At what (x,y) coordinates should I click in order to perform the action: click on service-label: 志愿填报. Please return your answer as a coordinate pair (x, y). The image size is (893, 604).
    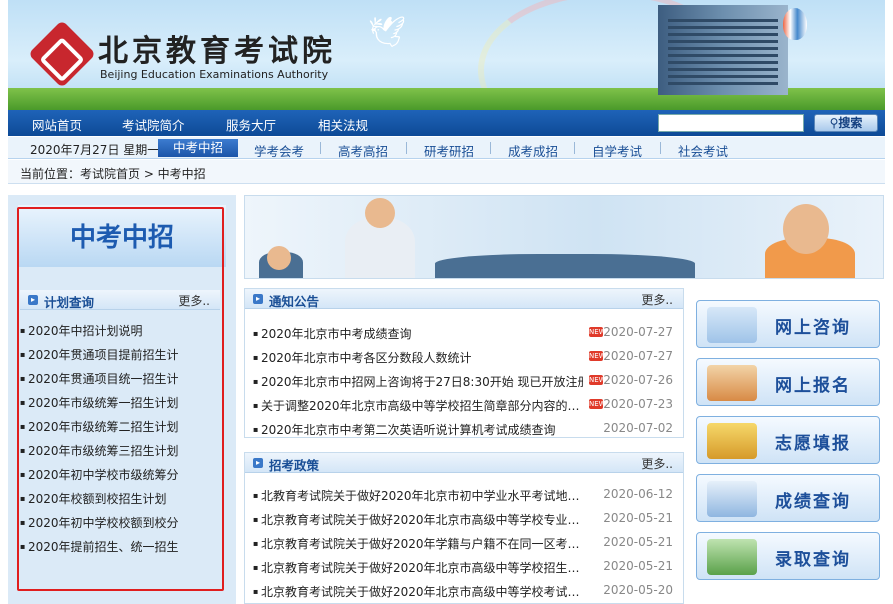
    Looking at the image, I should click on (813, 444).